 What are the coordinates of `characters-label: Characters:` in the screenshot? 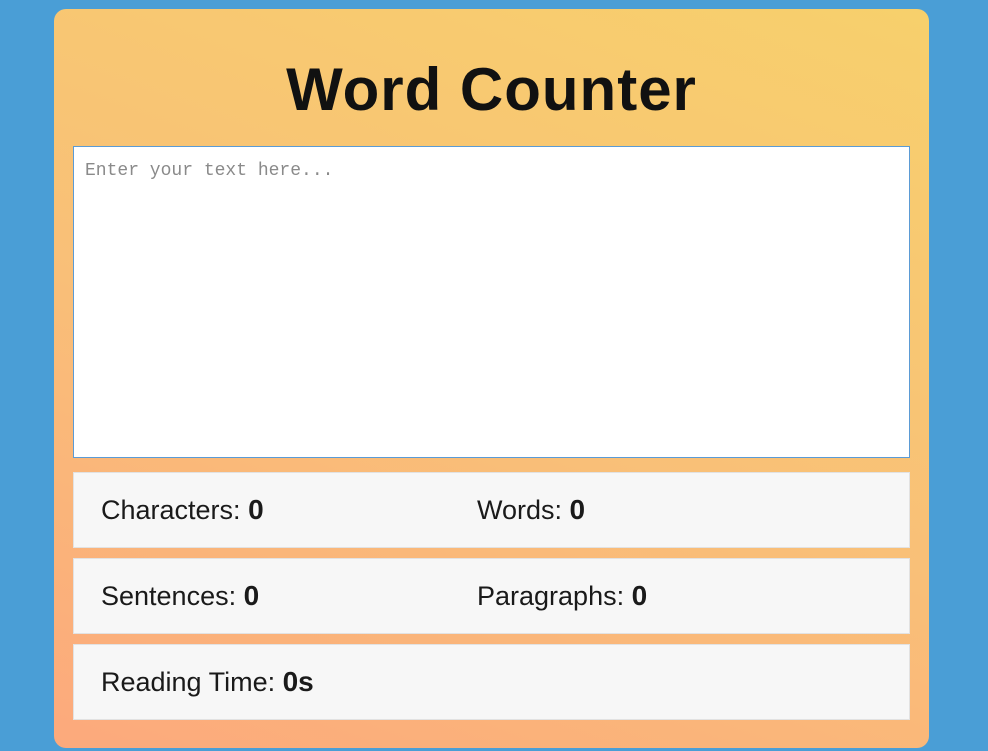 It's located at (171, 510).